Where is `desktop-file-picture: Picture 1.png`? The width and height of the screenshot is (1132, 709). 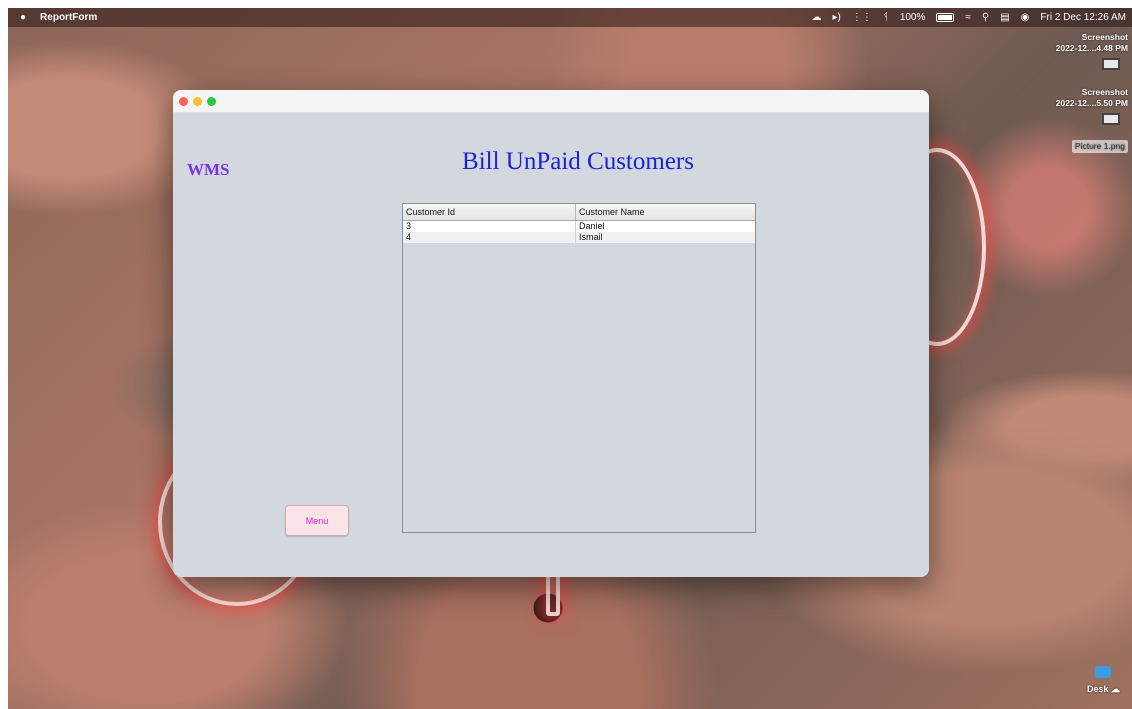
desktop-file-picture: Picture 1.png is located at coordinates (1088, 146).